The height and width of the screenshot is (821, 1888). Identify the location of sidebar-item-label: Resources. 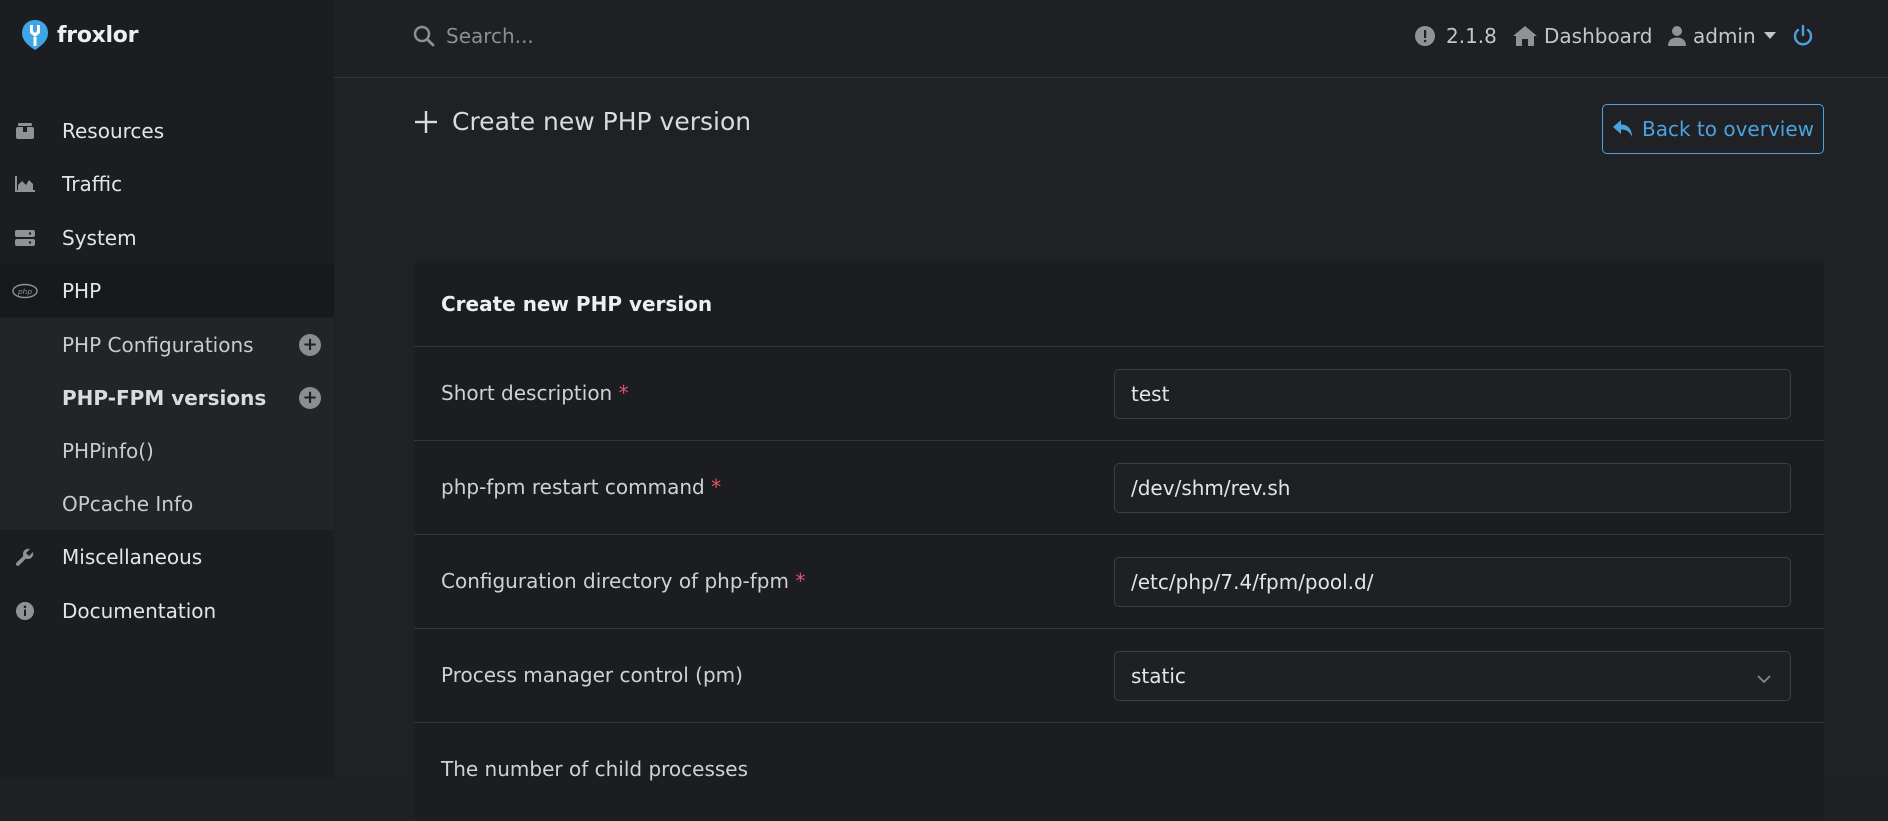
(113, 130).